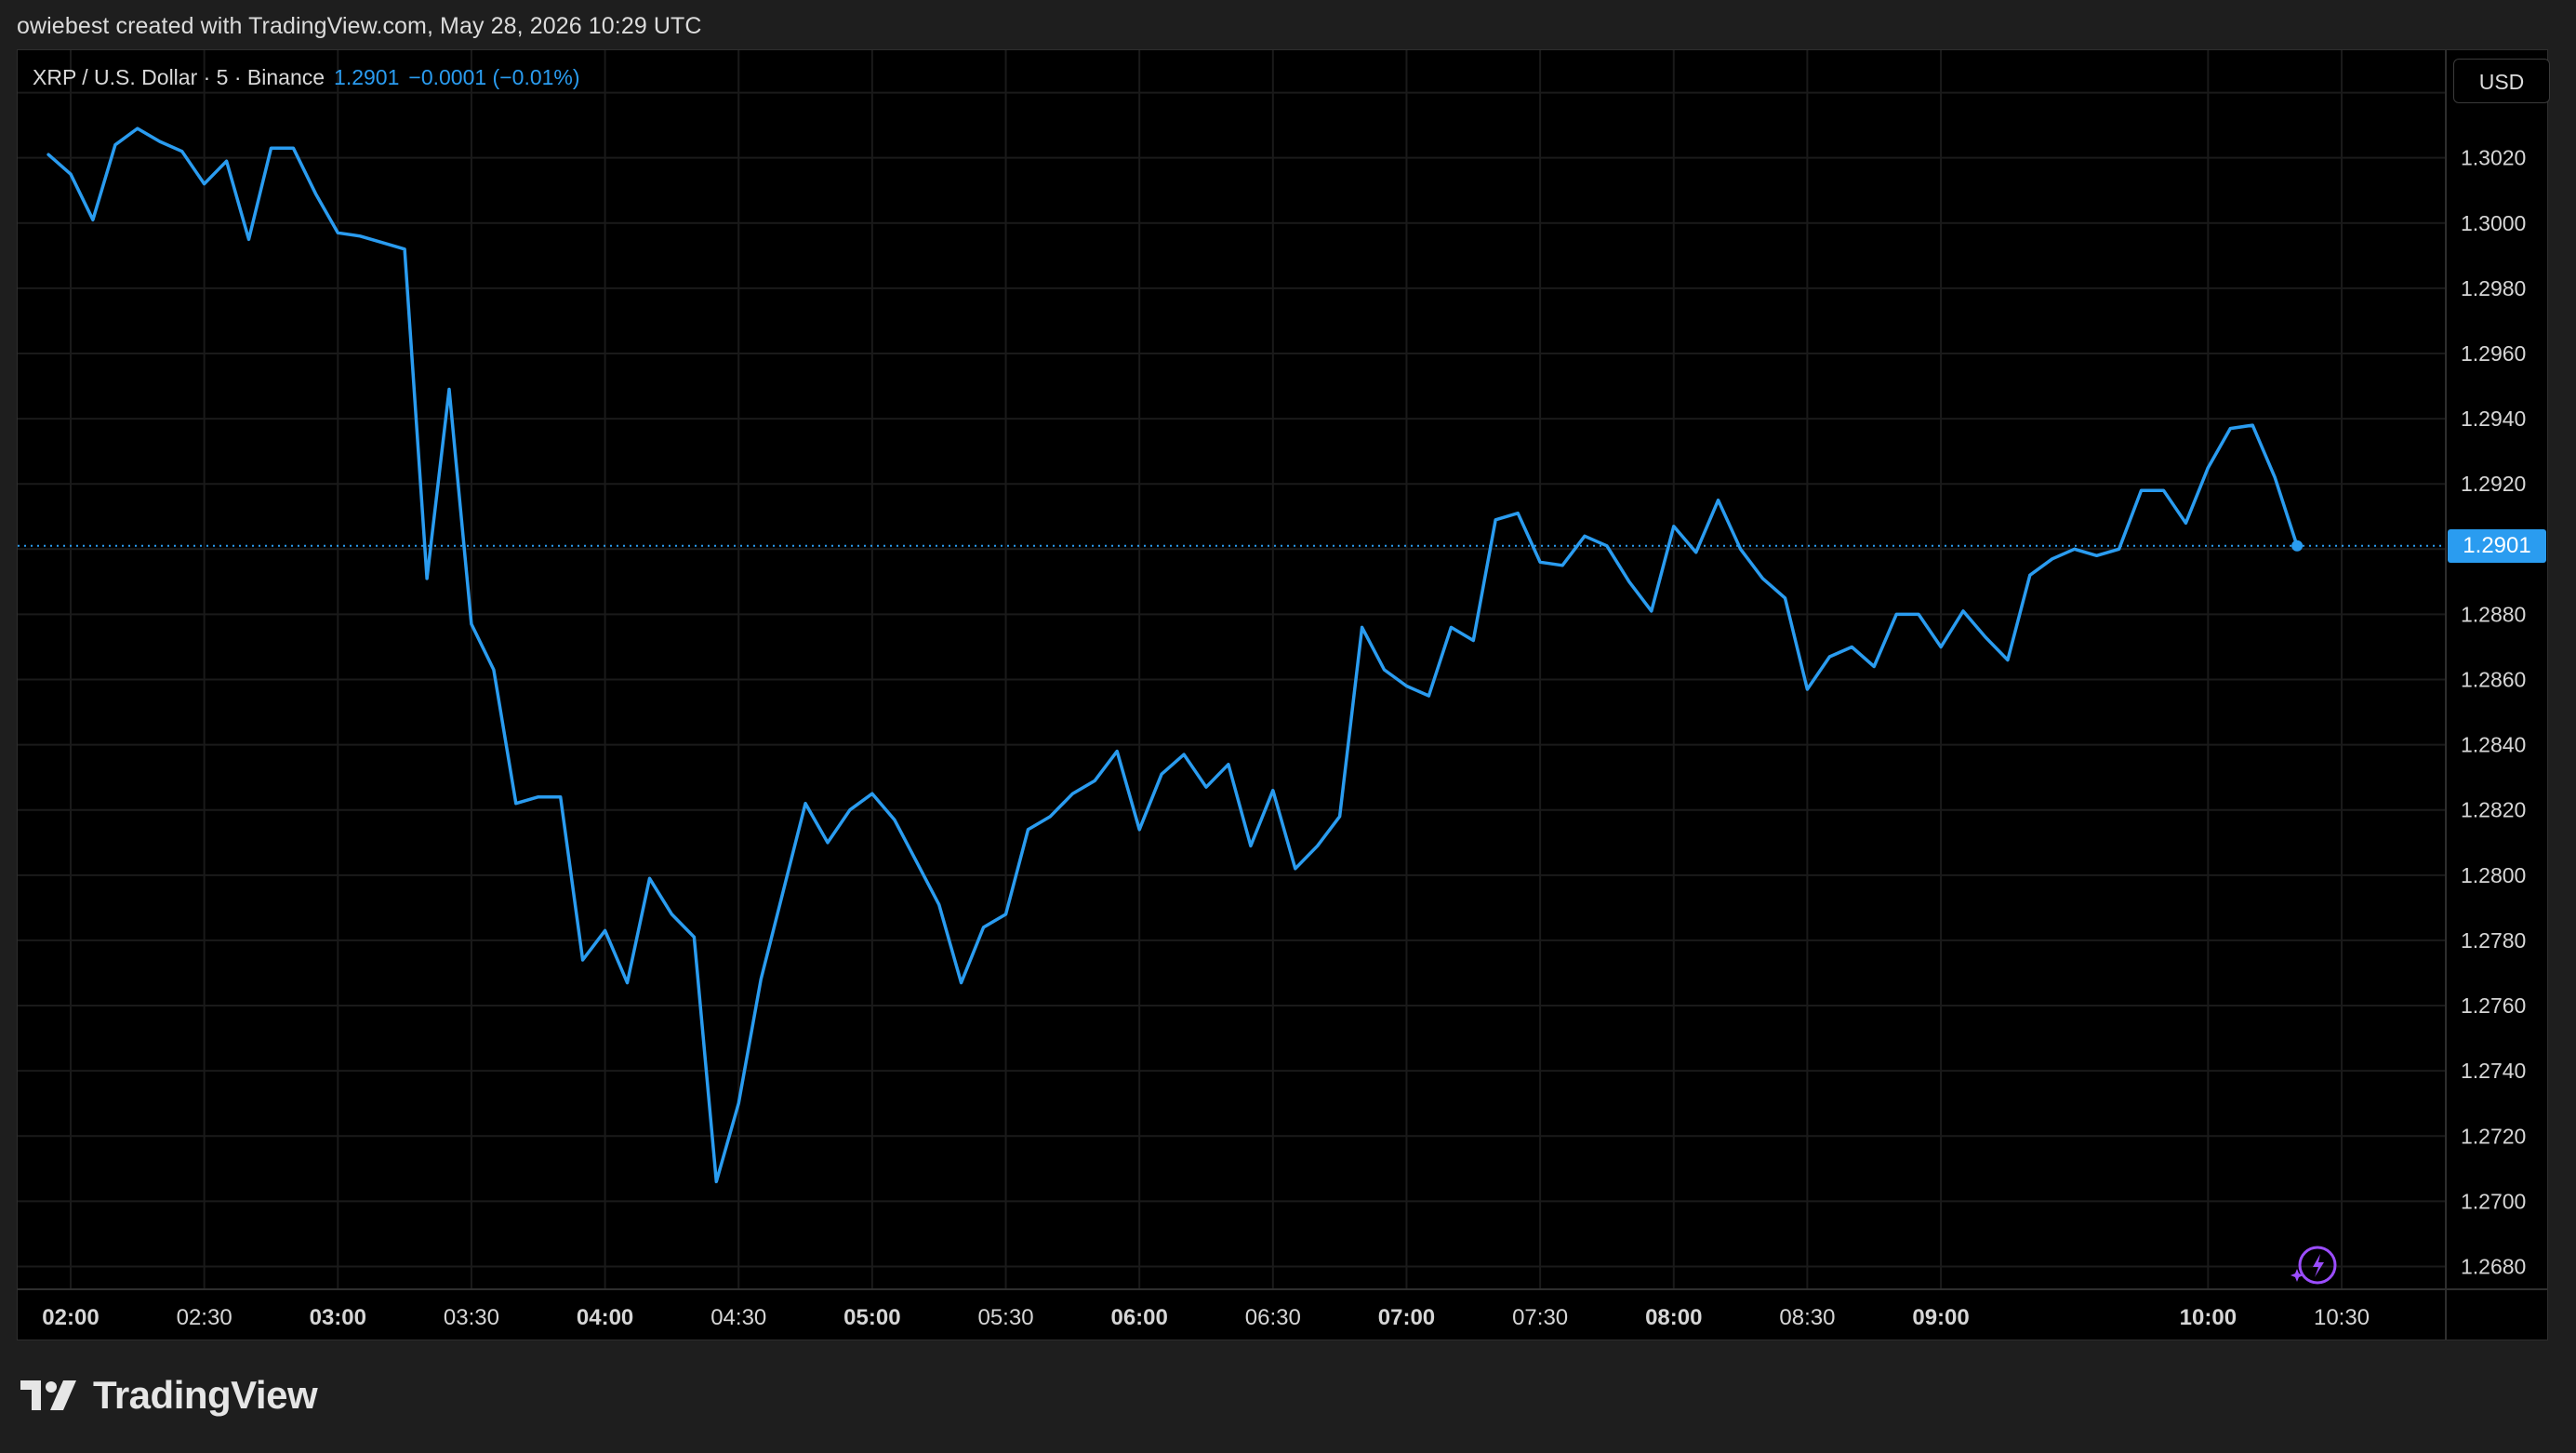 The width and height of the screenshot is (2576, 1453). I want to click on price-tick-label: 1.2980, so click(2493, 288).